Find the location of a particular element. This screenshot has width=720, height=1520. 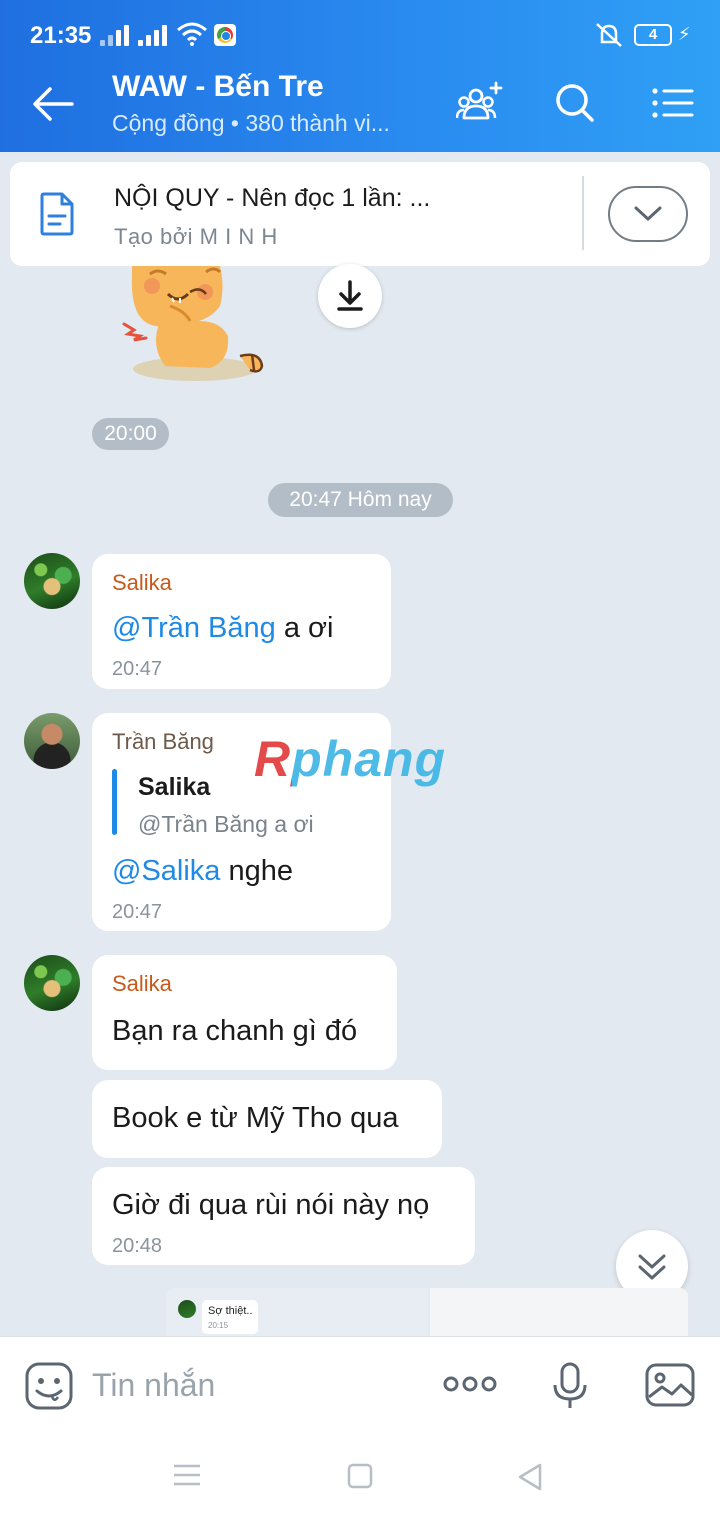

message-bubble: Book e từ Mỹ Tho qua is located at coordinates (267, 1119).